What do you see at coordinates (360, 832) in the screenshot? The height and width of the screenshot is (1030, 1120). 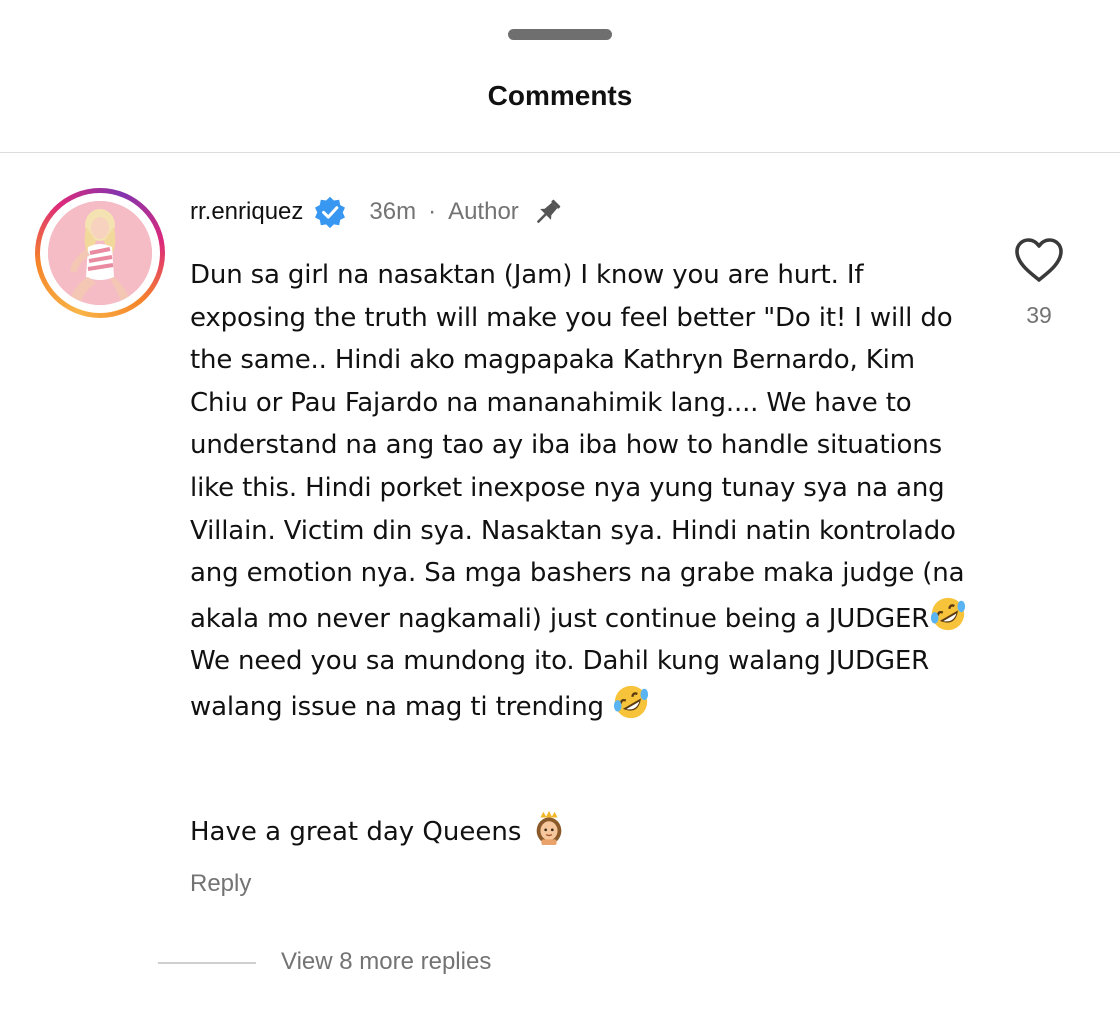 I see `closing-text: Have a great day Queens` at bounding box center [360, 832].